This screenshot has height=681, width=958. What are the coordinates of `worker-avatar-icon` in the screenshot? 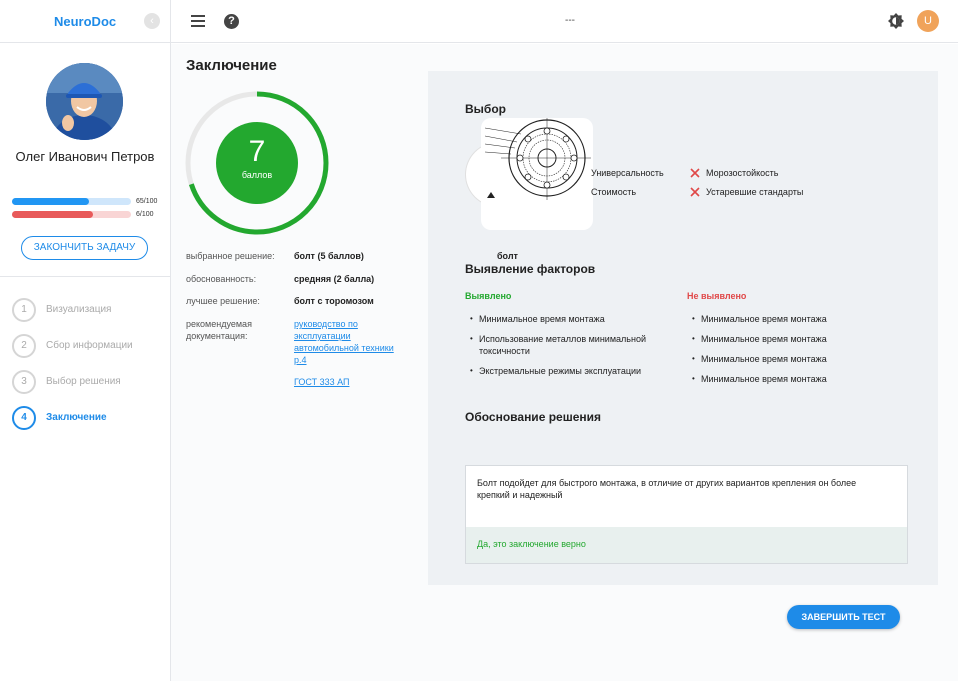 It's located at (84, 101).